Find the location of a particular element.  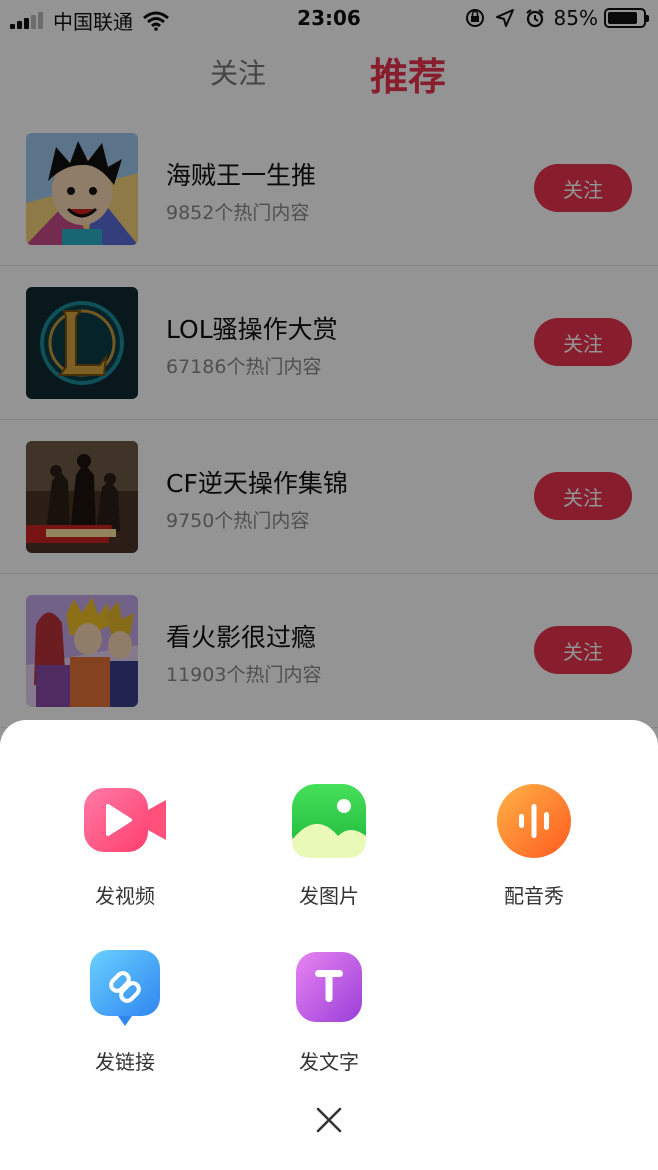

post-video-label: 发视频 is located at coordinates (125, 896).